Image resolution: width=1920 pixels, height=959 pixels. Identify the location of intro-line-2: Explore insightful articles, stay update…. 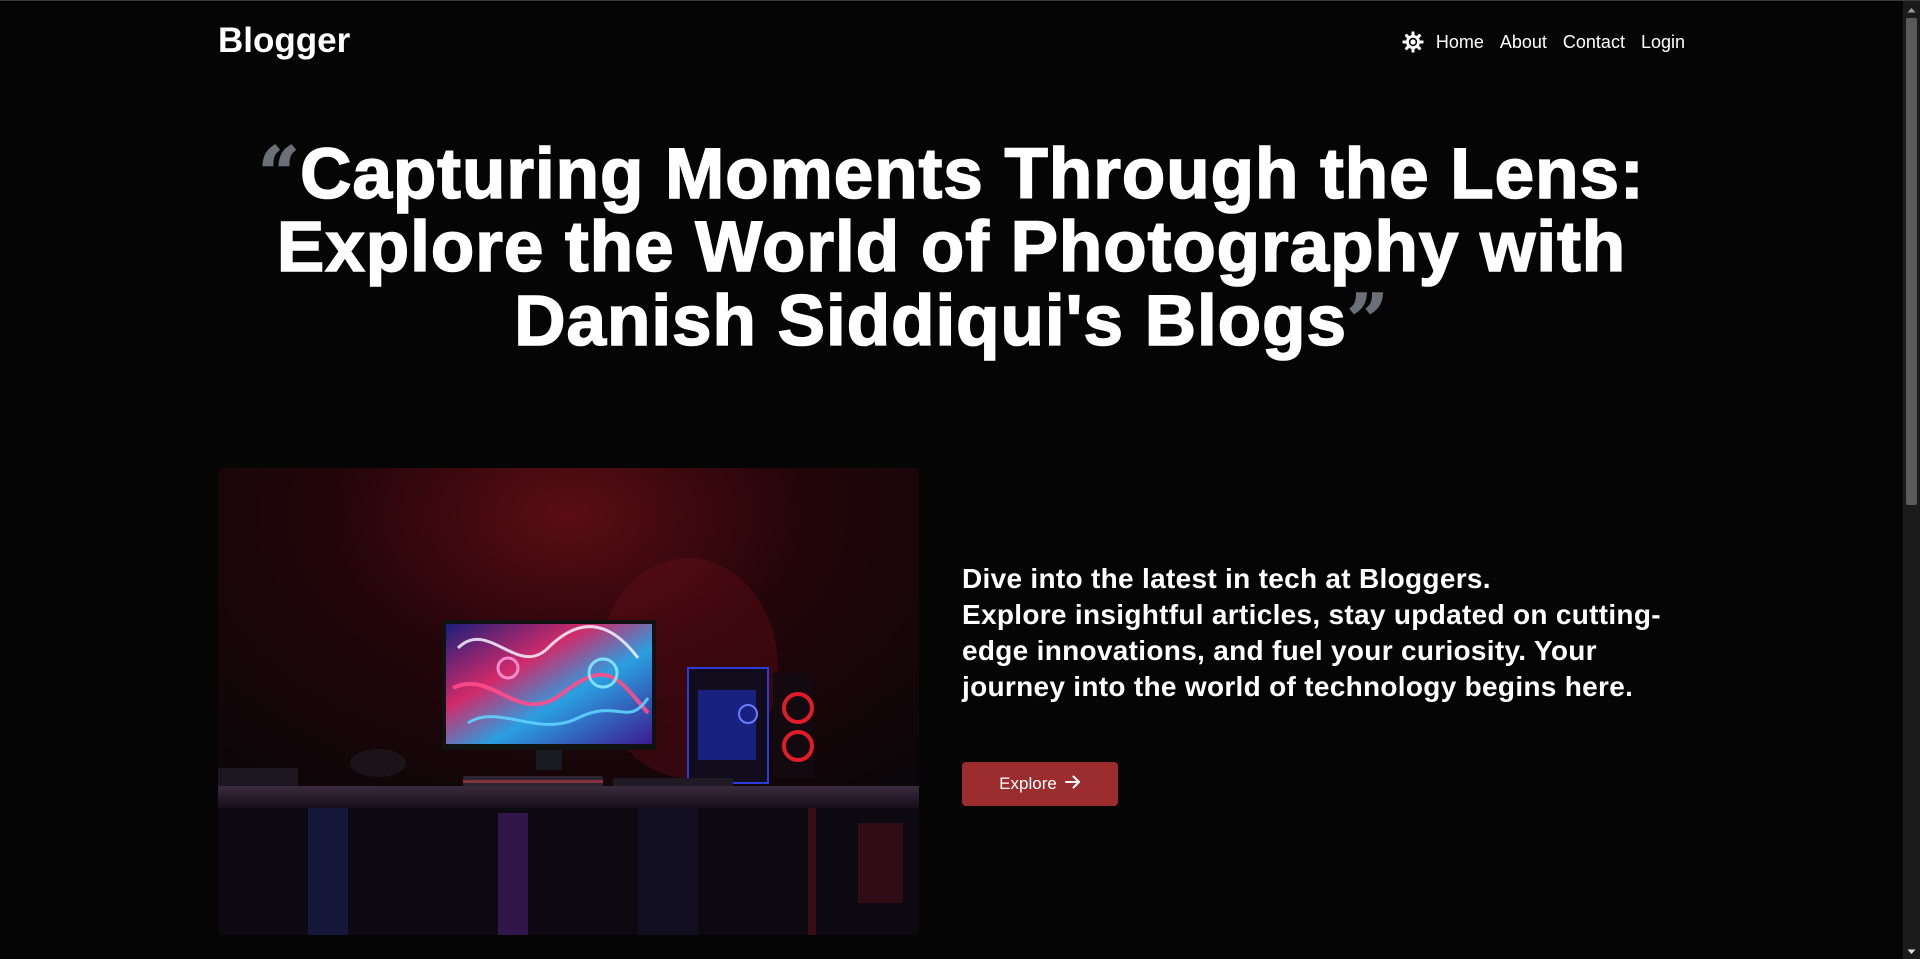
(1311, 650).